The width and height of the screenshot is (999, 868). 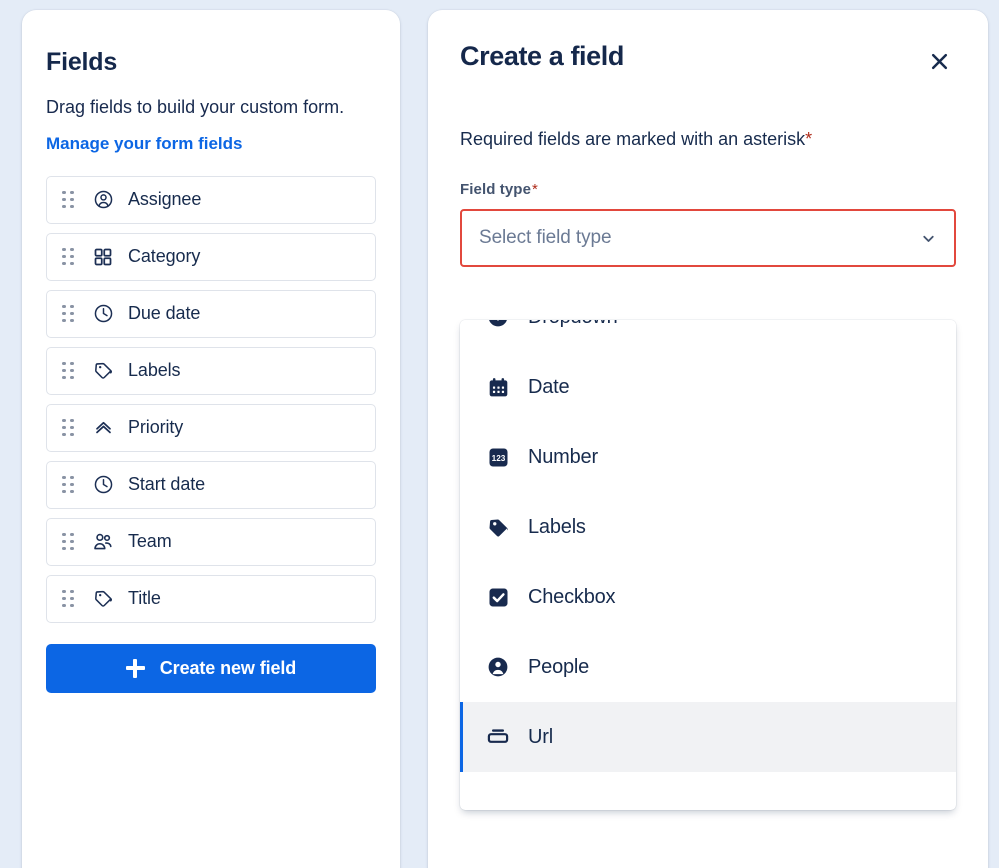 What do you see at coordinates (211, 256) in the screenshot?
I see `field-item-category: Category` at bounding box center [211, 256].